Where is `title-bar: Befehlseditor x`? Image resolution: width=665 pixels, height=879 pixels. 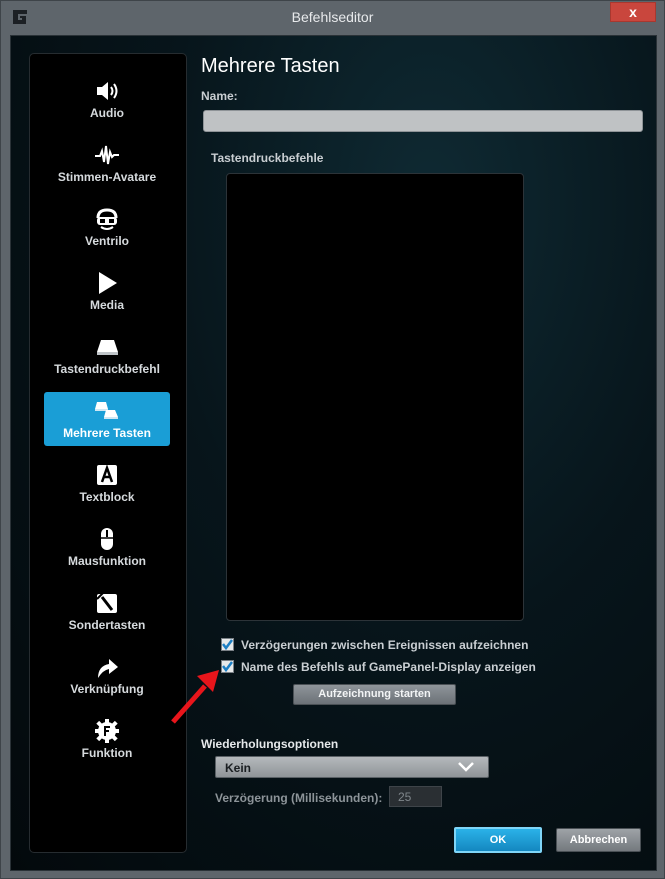 title-bar: Befehlseditor x is located at coordinates (332, 17).